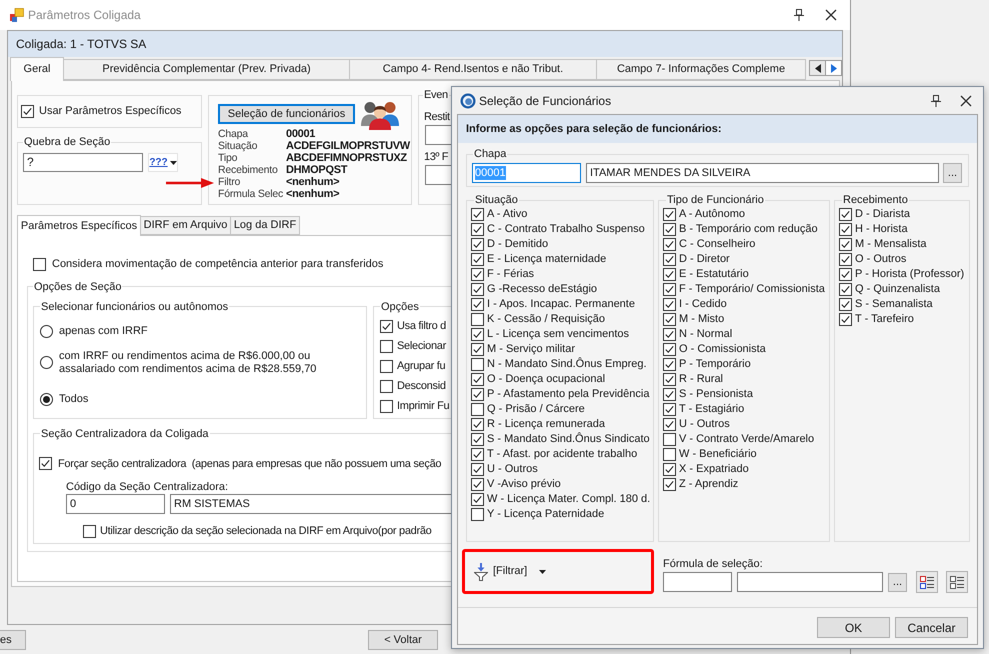  Describe the element at coordinates (566, 229) in the screenshot. I see `checkbox-label: C - Contrato Trabalho Suspenso` at that location.